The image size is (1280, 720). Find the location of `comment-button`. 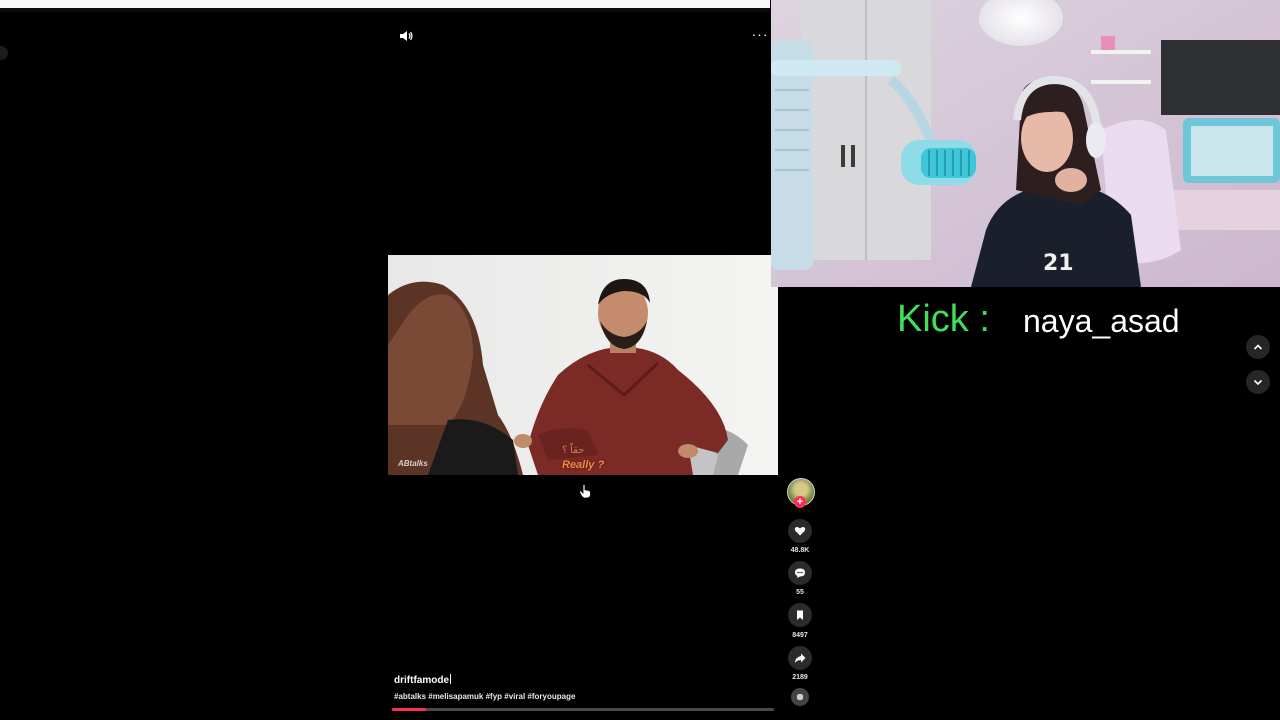

comment-button is located at coordinates (800, 573).